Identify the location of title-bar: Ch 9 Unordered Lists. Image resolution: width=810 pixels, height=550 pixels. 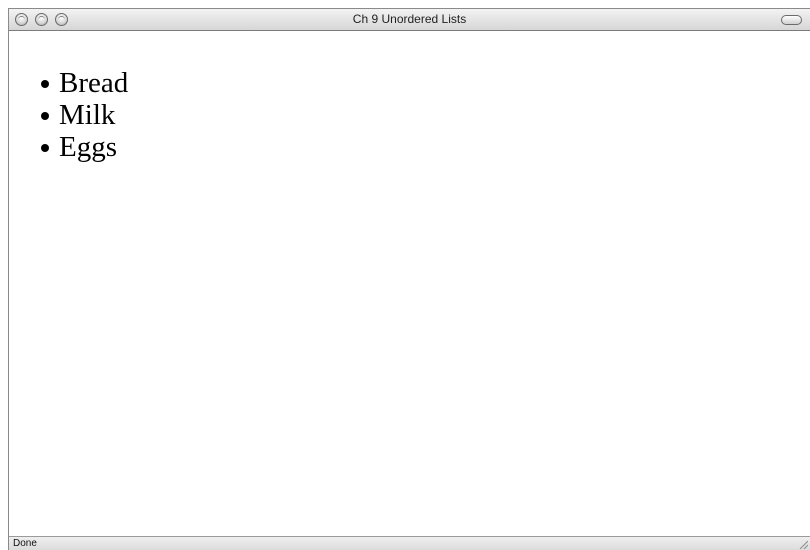
(409, 20).